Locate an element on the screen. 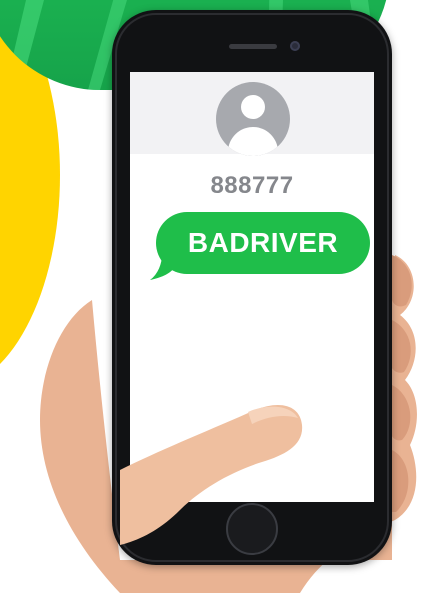 The height and width of the screenshot is (593, 422). speaker-grille-icon is located at coordinates (253, 46).